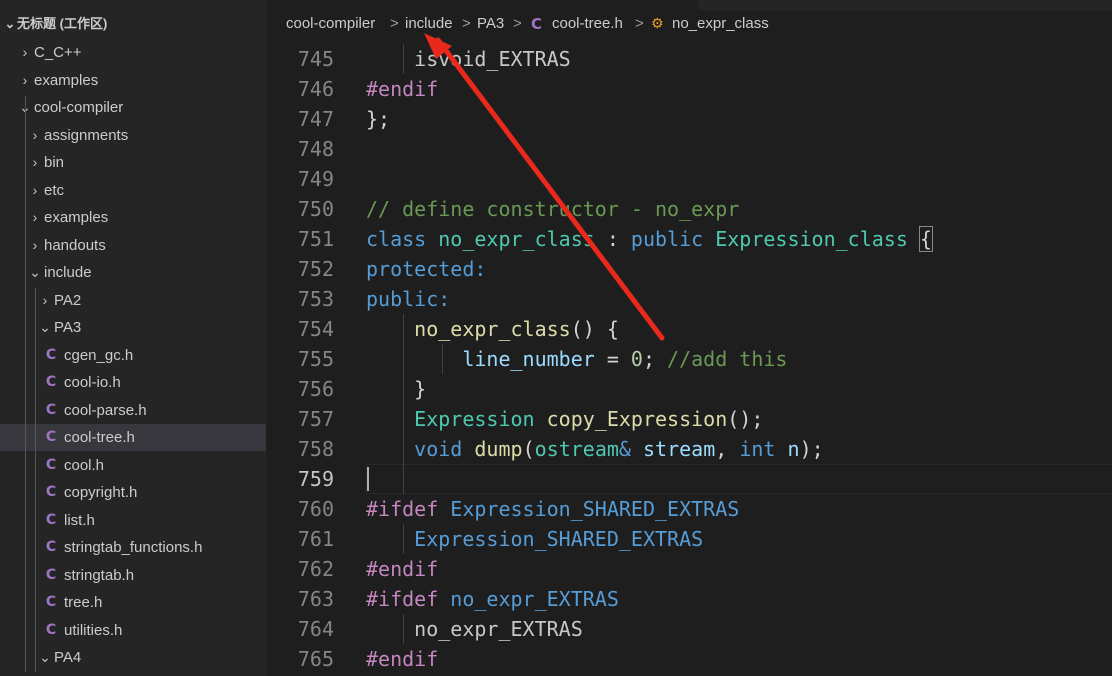  What do you see at coordinates (83, 602) in the screenshot?
I see `tree-item-label: tree.h` at bounding box center [83, 602].